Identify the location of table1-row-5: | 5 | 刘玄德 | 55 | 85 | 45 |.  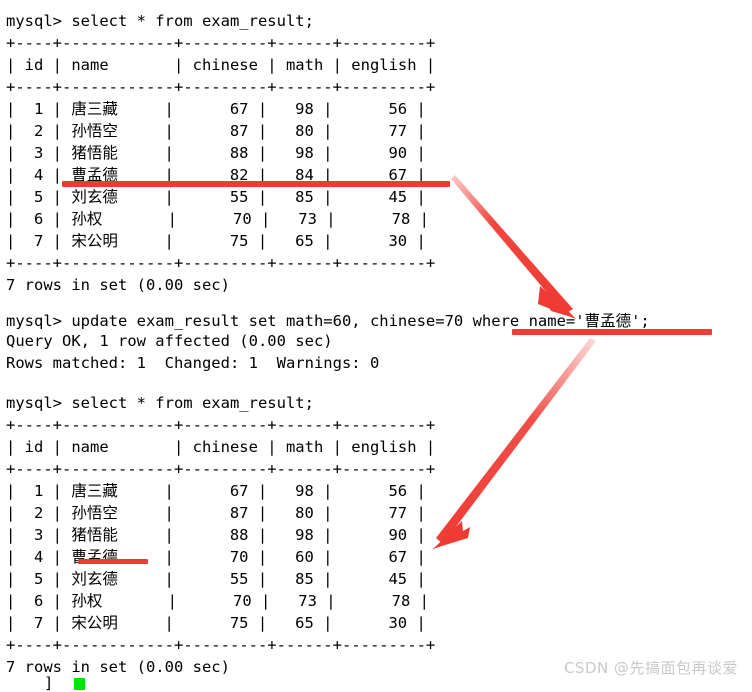
(216, 197).